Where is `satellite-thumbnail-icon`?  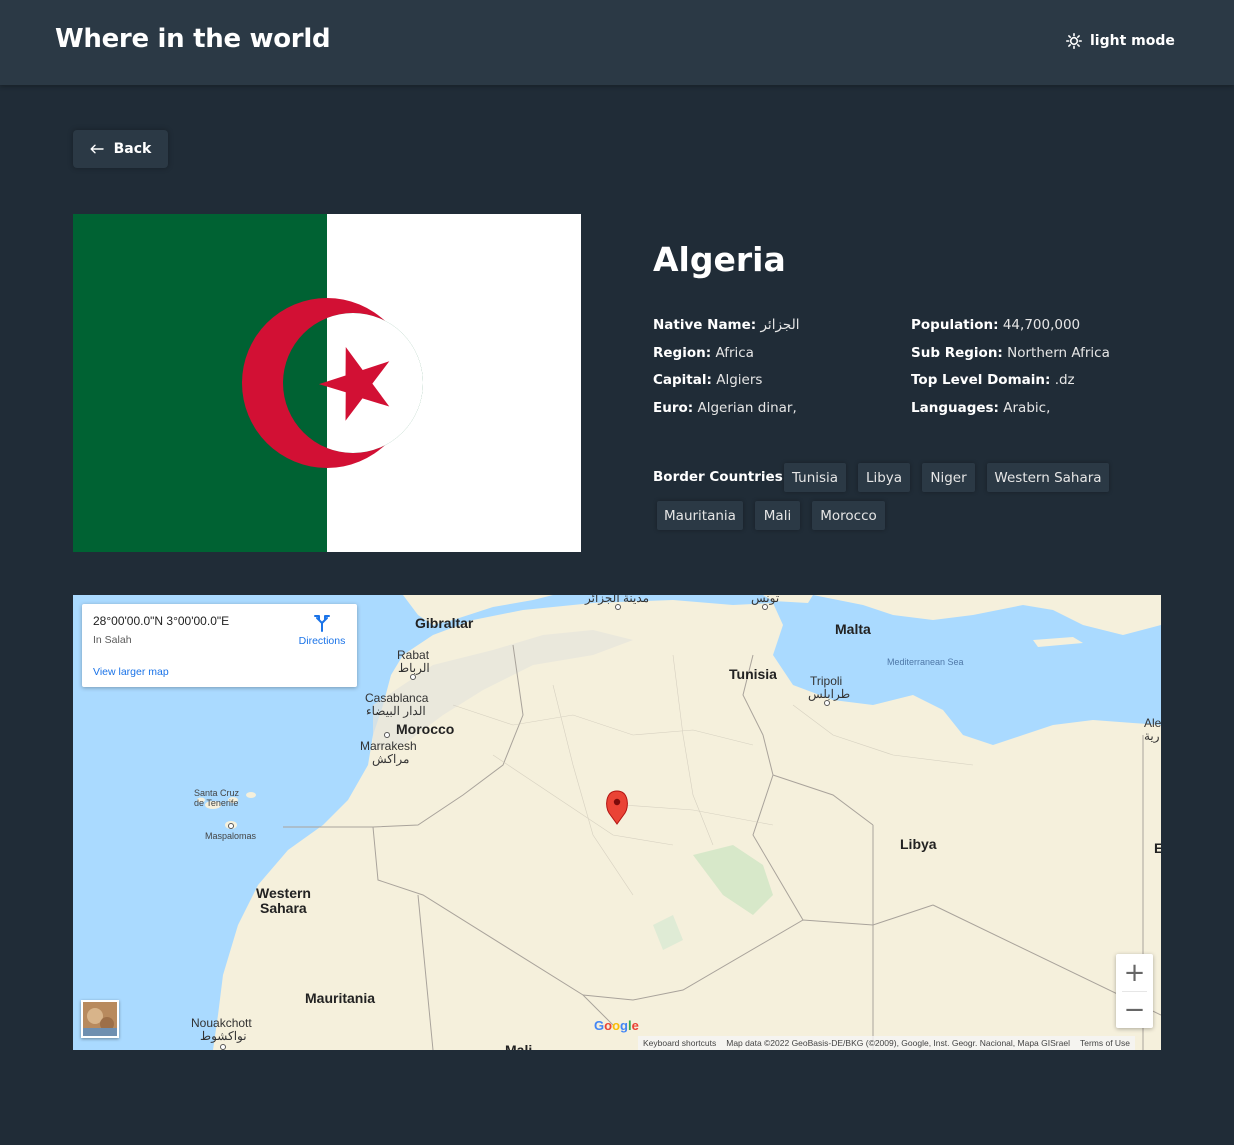 satellite-thumbnail-icon is located at coordinates (100, 1019).